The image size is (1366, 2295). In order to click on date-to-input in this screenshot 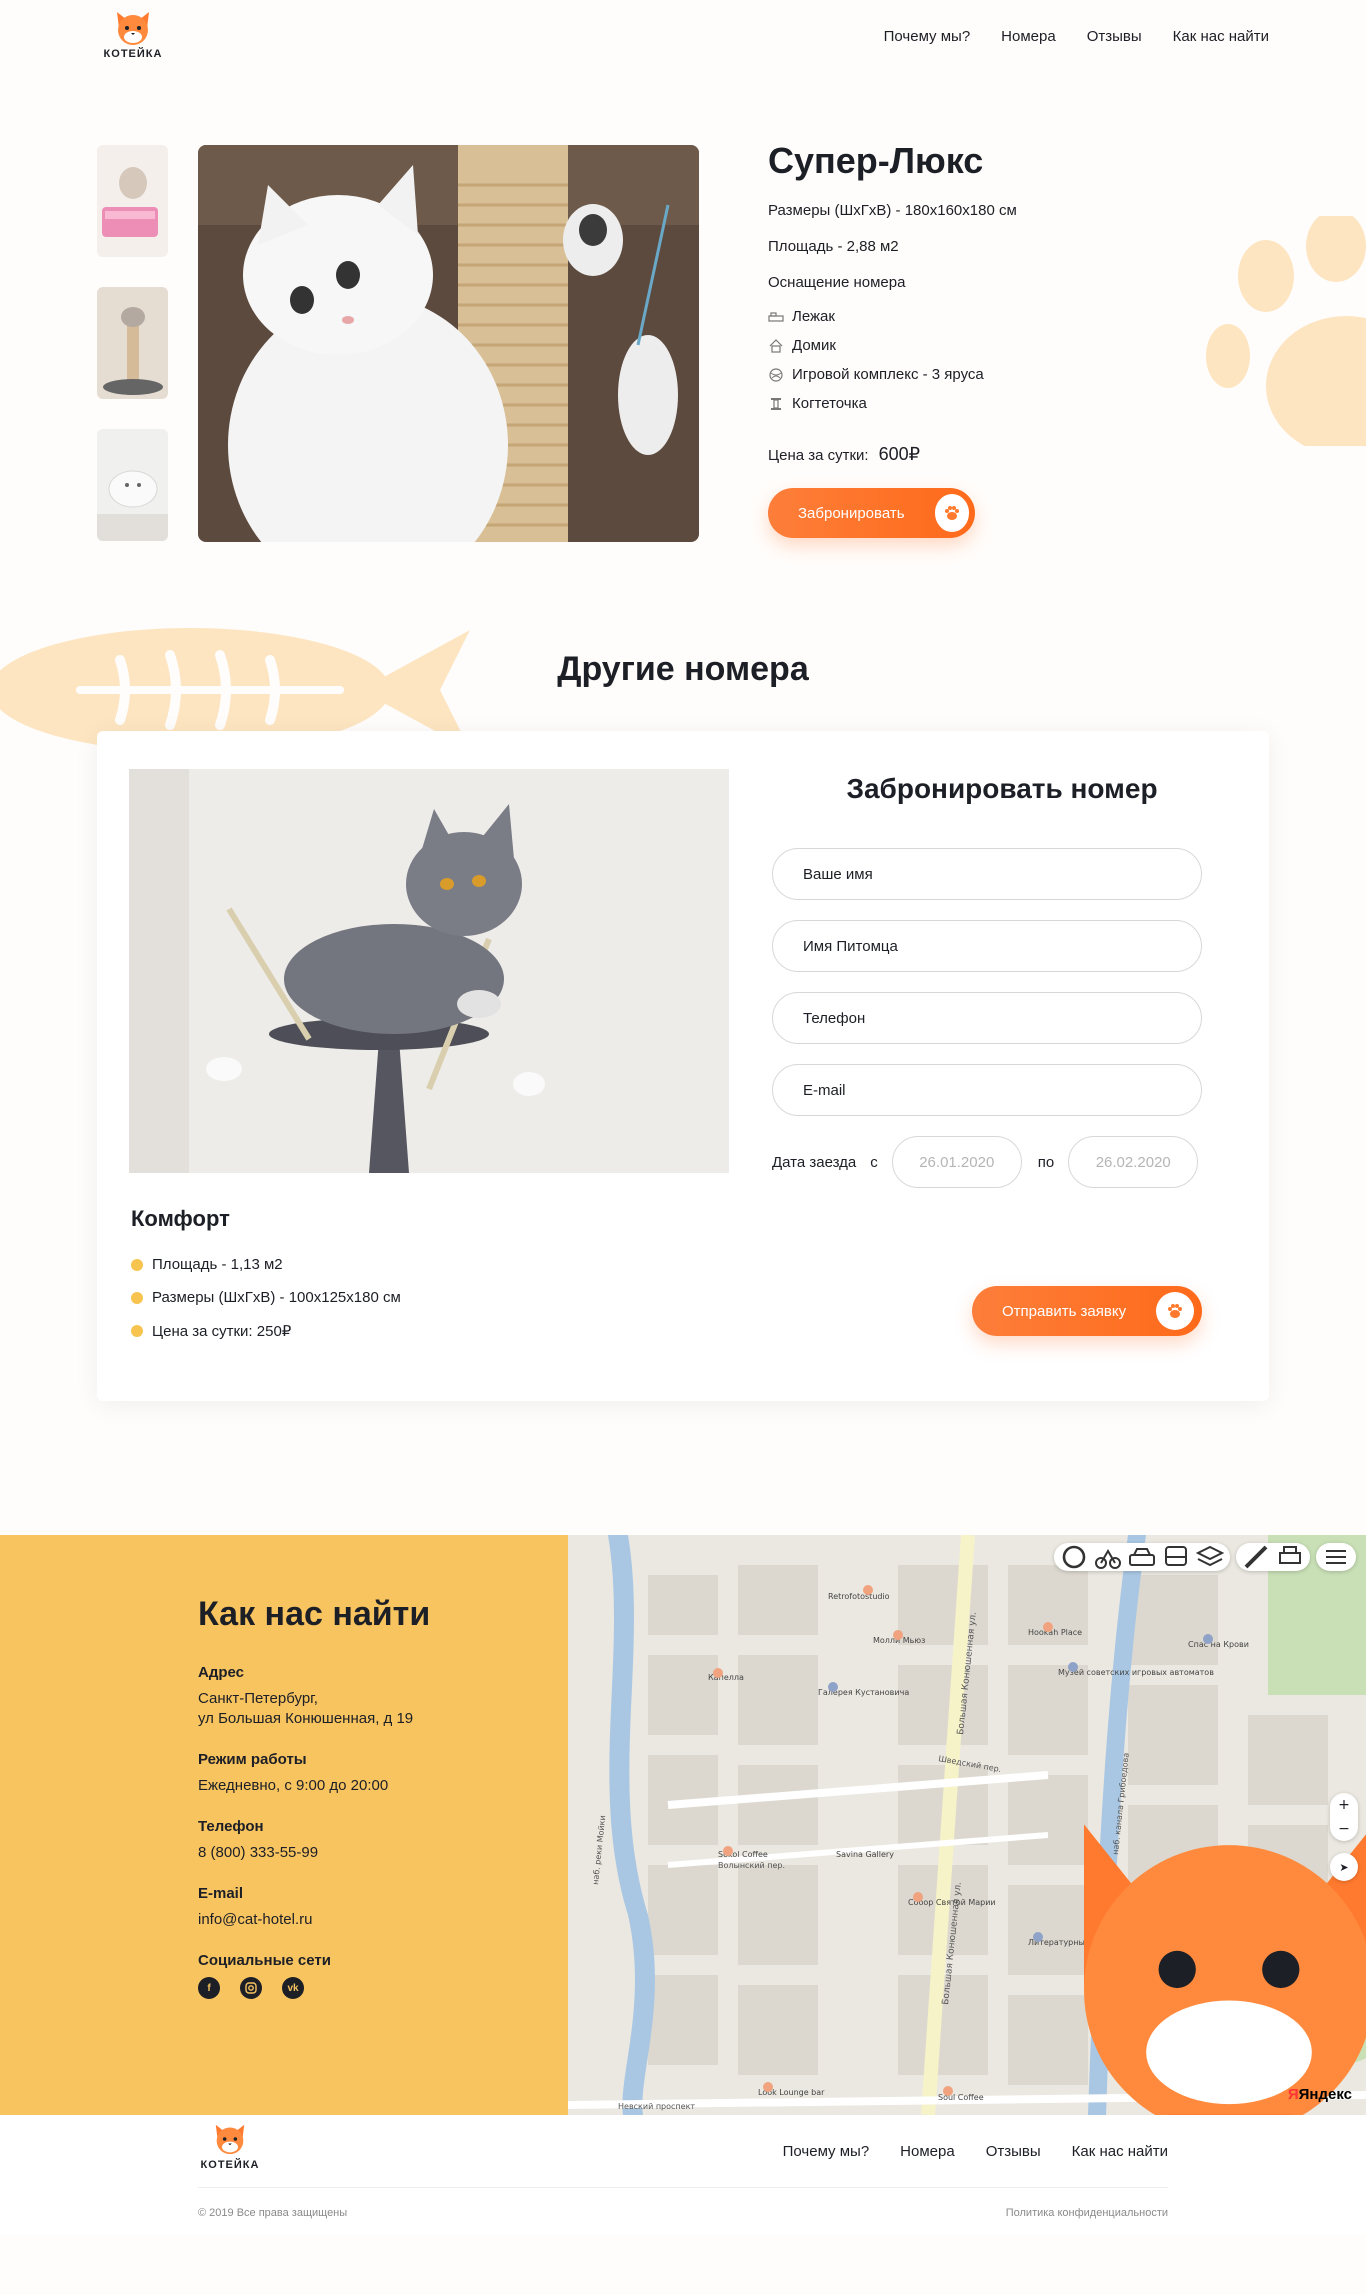, I will do `click(1133, 1162)`.